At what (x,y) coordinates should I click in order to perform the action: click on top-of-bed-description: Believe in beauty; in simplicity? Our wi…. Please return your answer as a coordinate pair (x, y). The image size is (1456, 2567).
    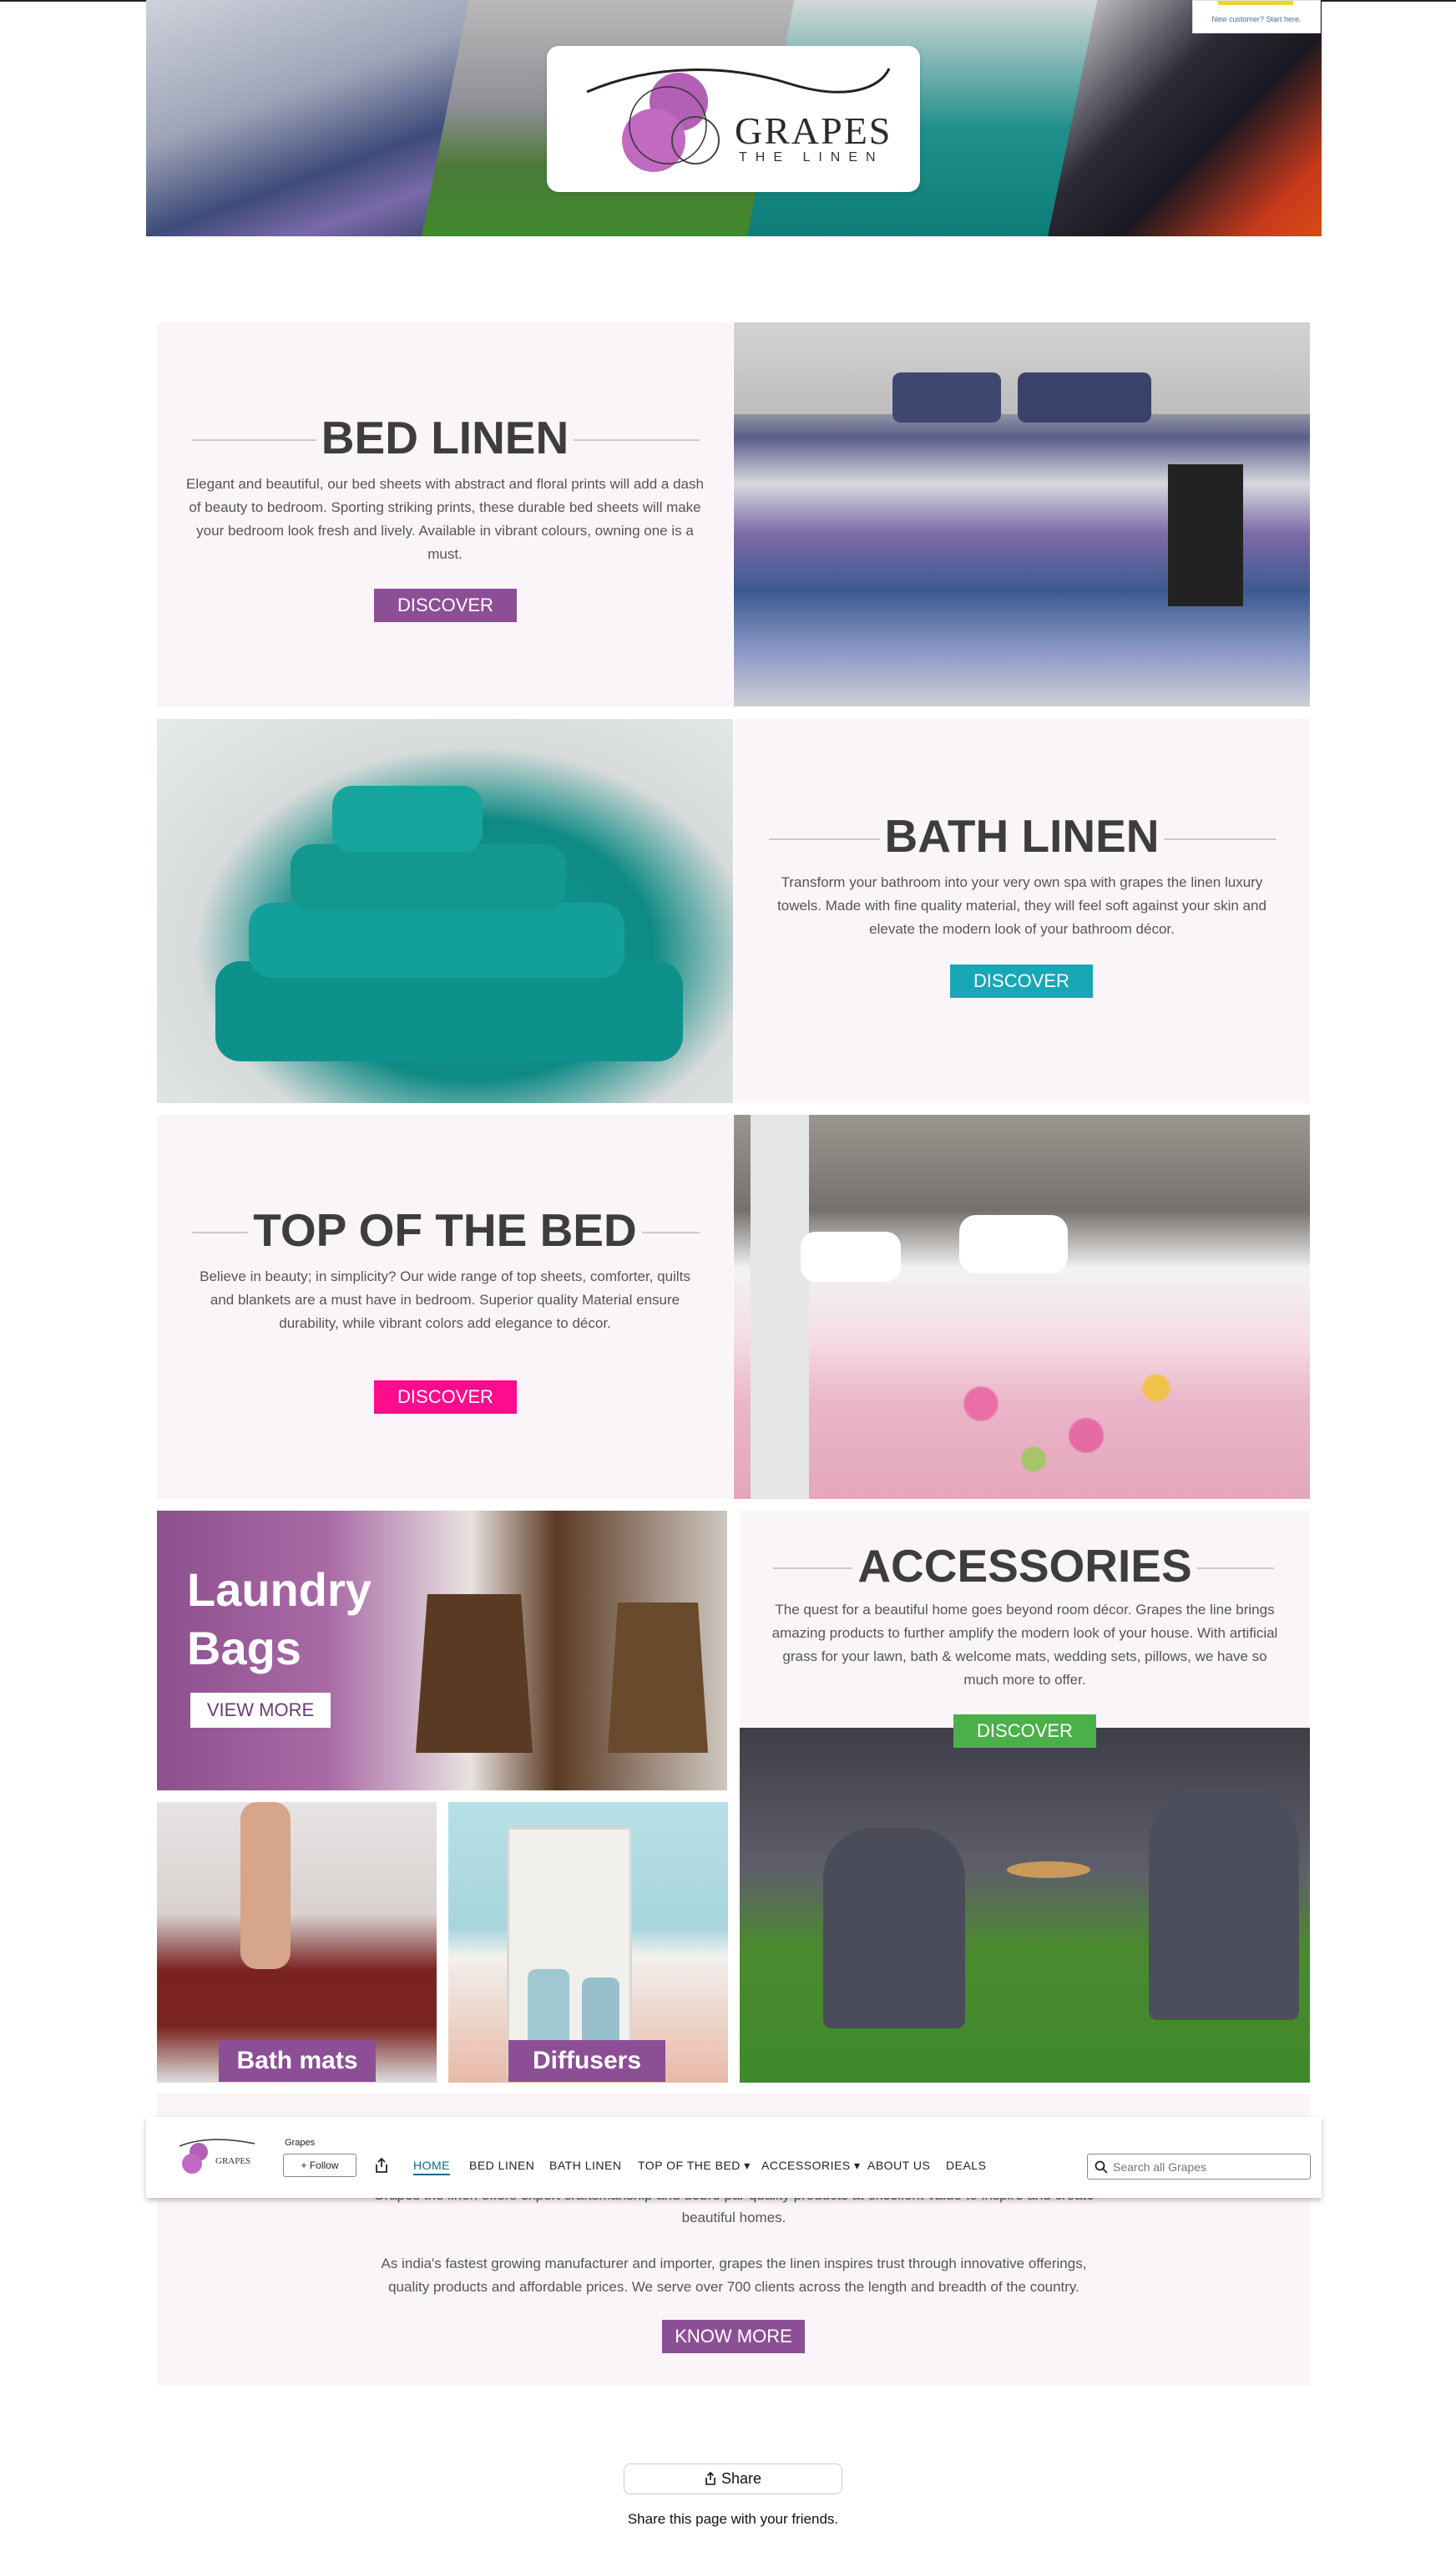
    Looking at the image, I should click on (445, 1299).